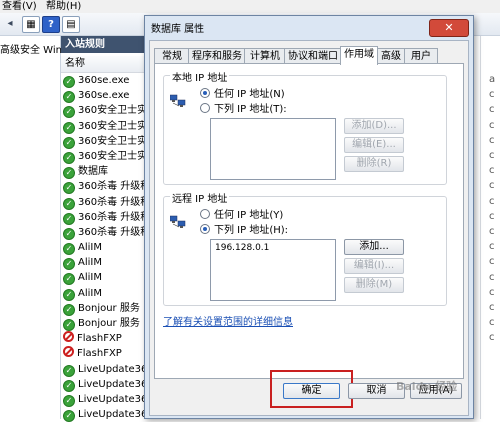 Image resolution: width=500 pixels, height=422 pixels. I want to click on tab-computers: 计算机, so click(265, 56).